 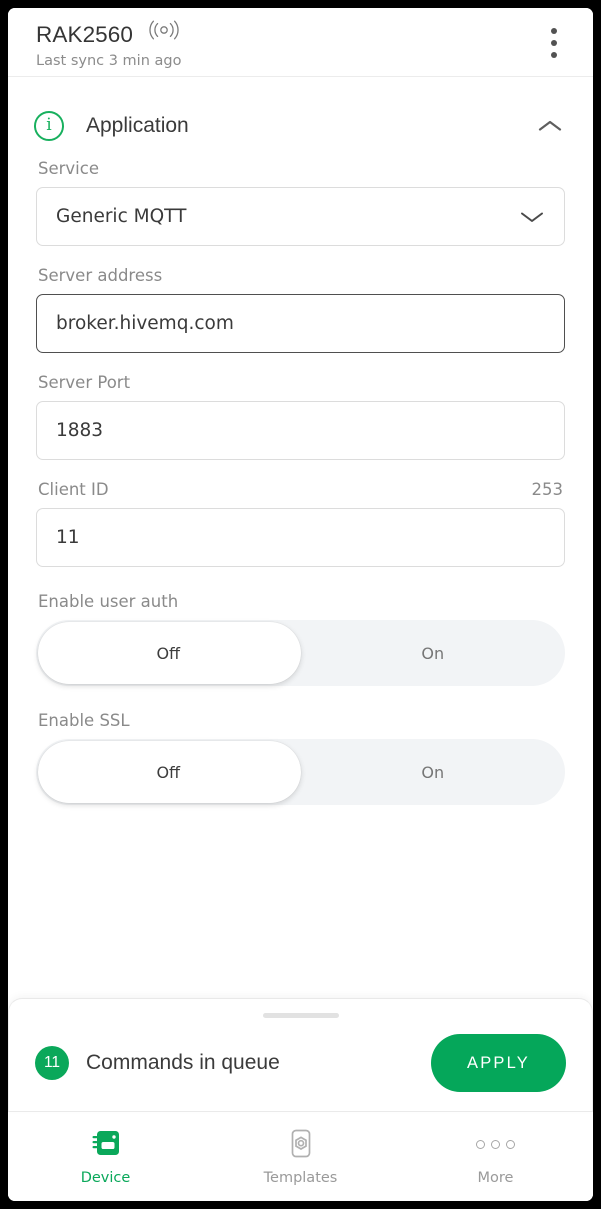 What do you see at coordinates (168, 653) in the screenshot?
I see `user-auth-toggle-off: Off` at bounding box center [168, 653].